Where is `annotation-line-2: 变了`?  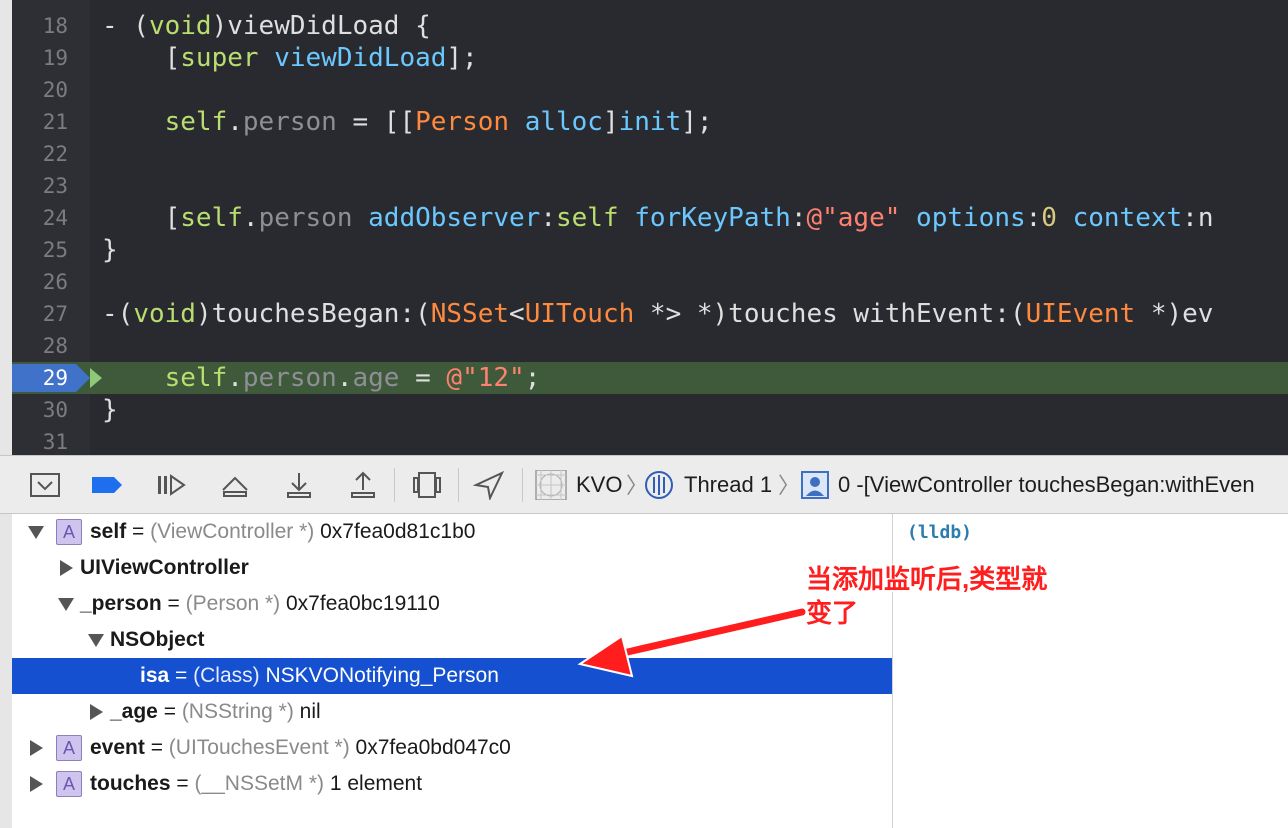 annotation-line-2: 变了 is located at coordinates (832, 613).